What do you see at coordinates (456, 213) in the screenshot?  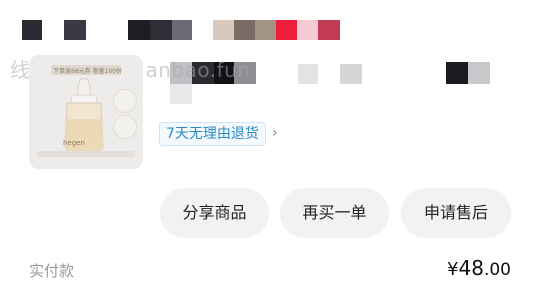 I see `after-sale-button: 申请售后` at bounding box center [456, 213].